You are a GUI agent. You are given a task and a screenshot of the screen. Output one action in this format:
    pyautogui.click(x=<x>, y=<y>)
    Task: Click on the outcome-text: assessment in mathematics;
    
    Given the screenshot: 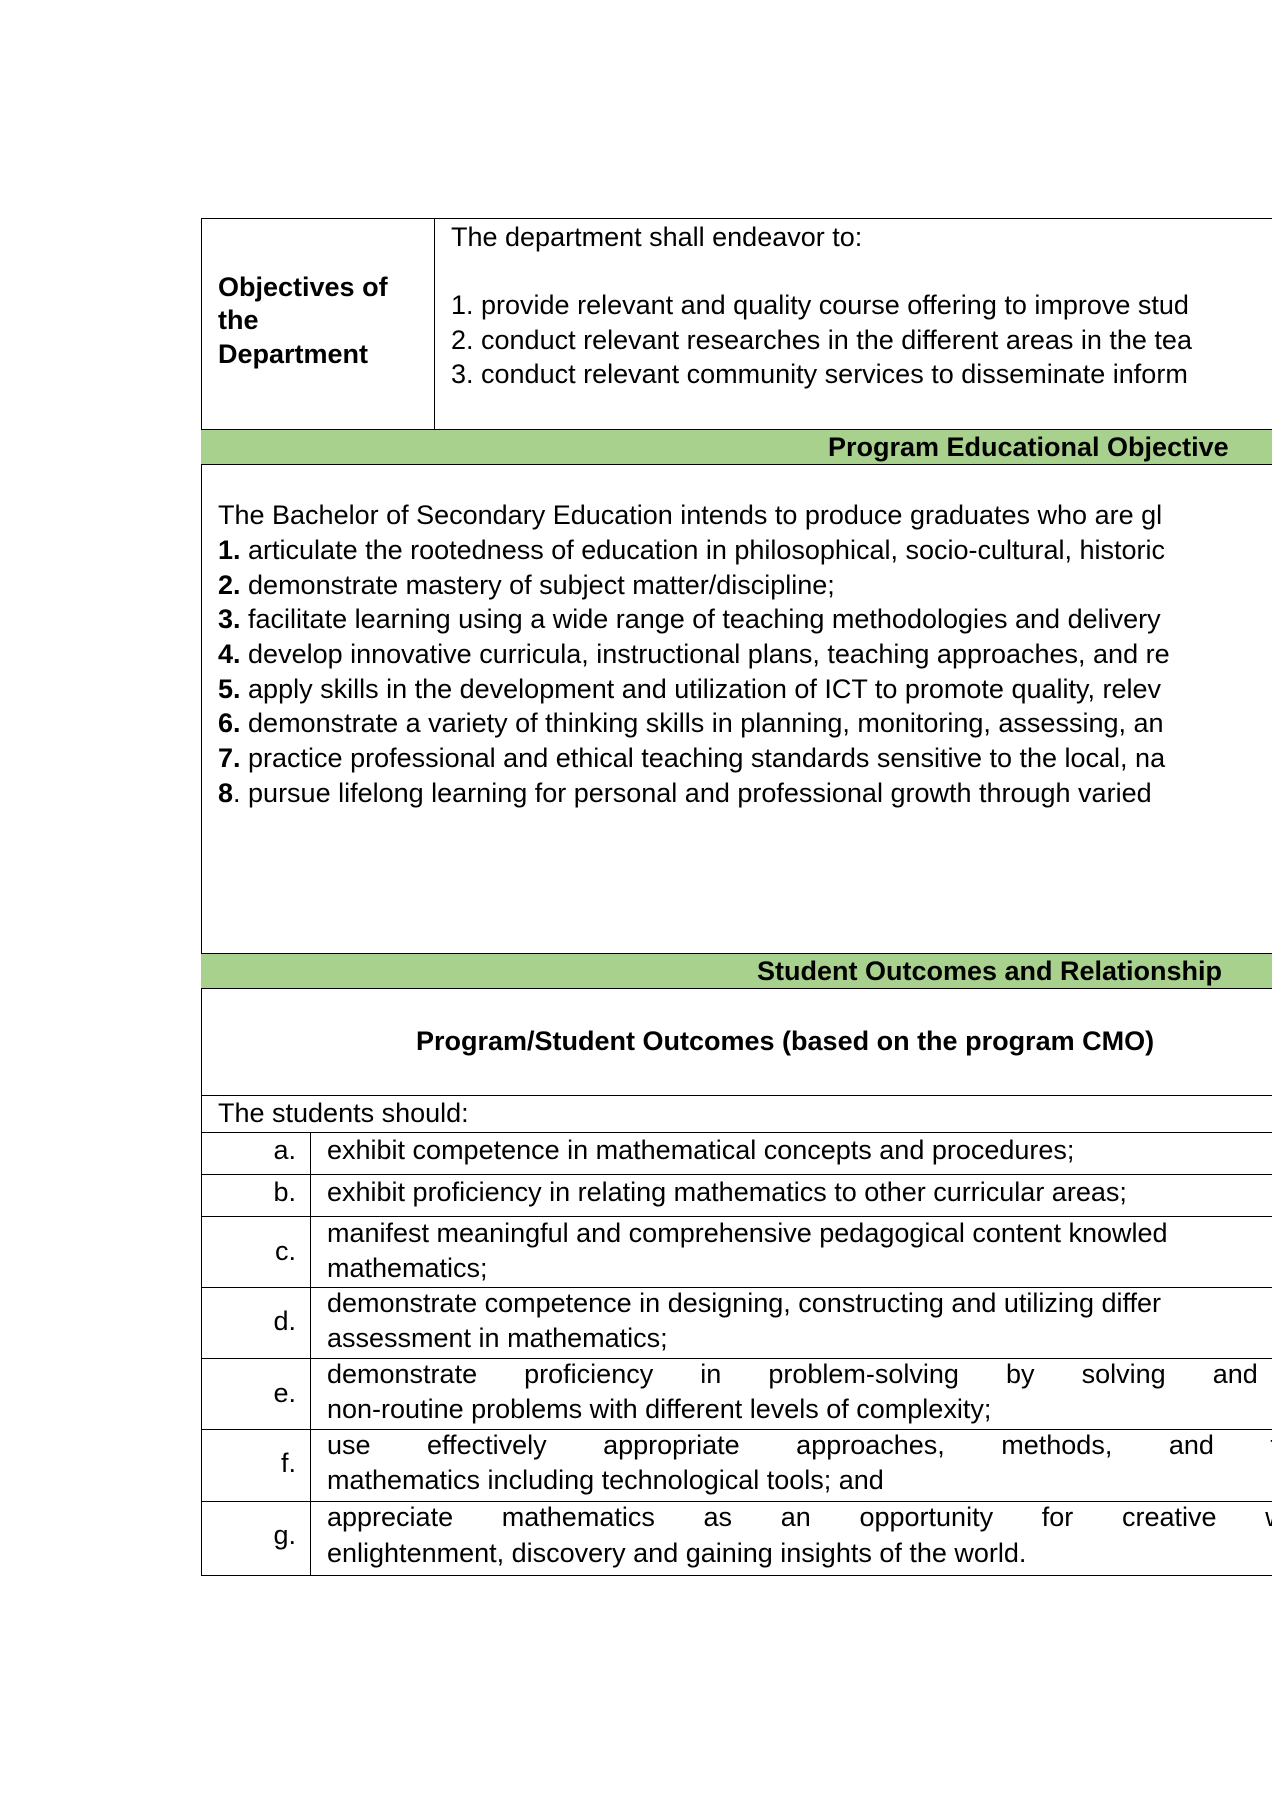 What is the action you would take?
    pyautogui.click(x=497, y=1338)
    